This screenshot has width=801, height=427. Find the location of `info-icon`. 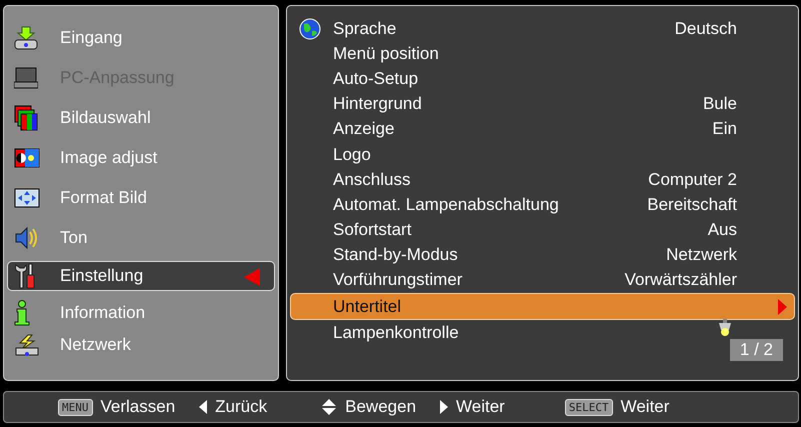

info-icon is located at coordinates (22, 313).